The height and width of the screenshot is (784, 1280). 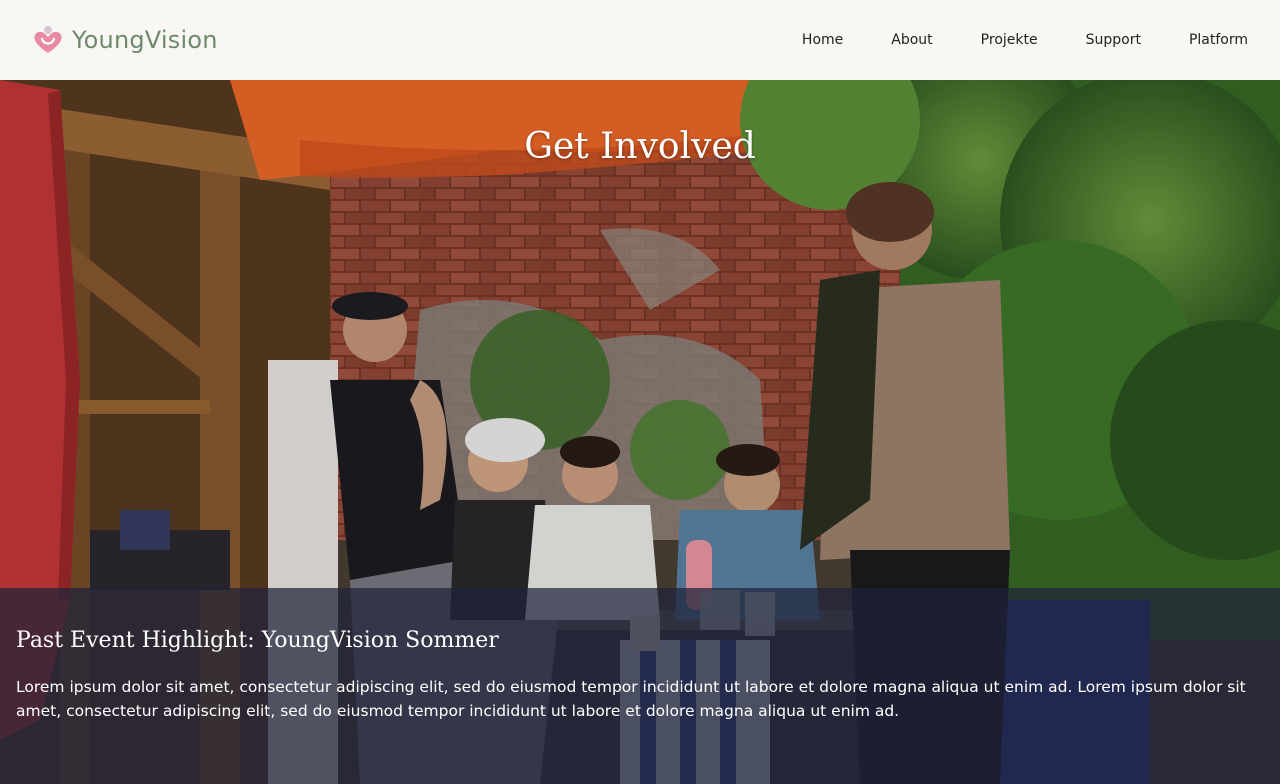 What do you see at coordinates (1009, 40) in the screenshot?
I see `nav-item-projekte: Projekte` at bounding box center [1009, 40].